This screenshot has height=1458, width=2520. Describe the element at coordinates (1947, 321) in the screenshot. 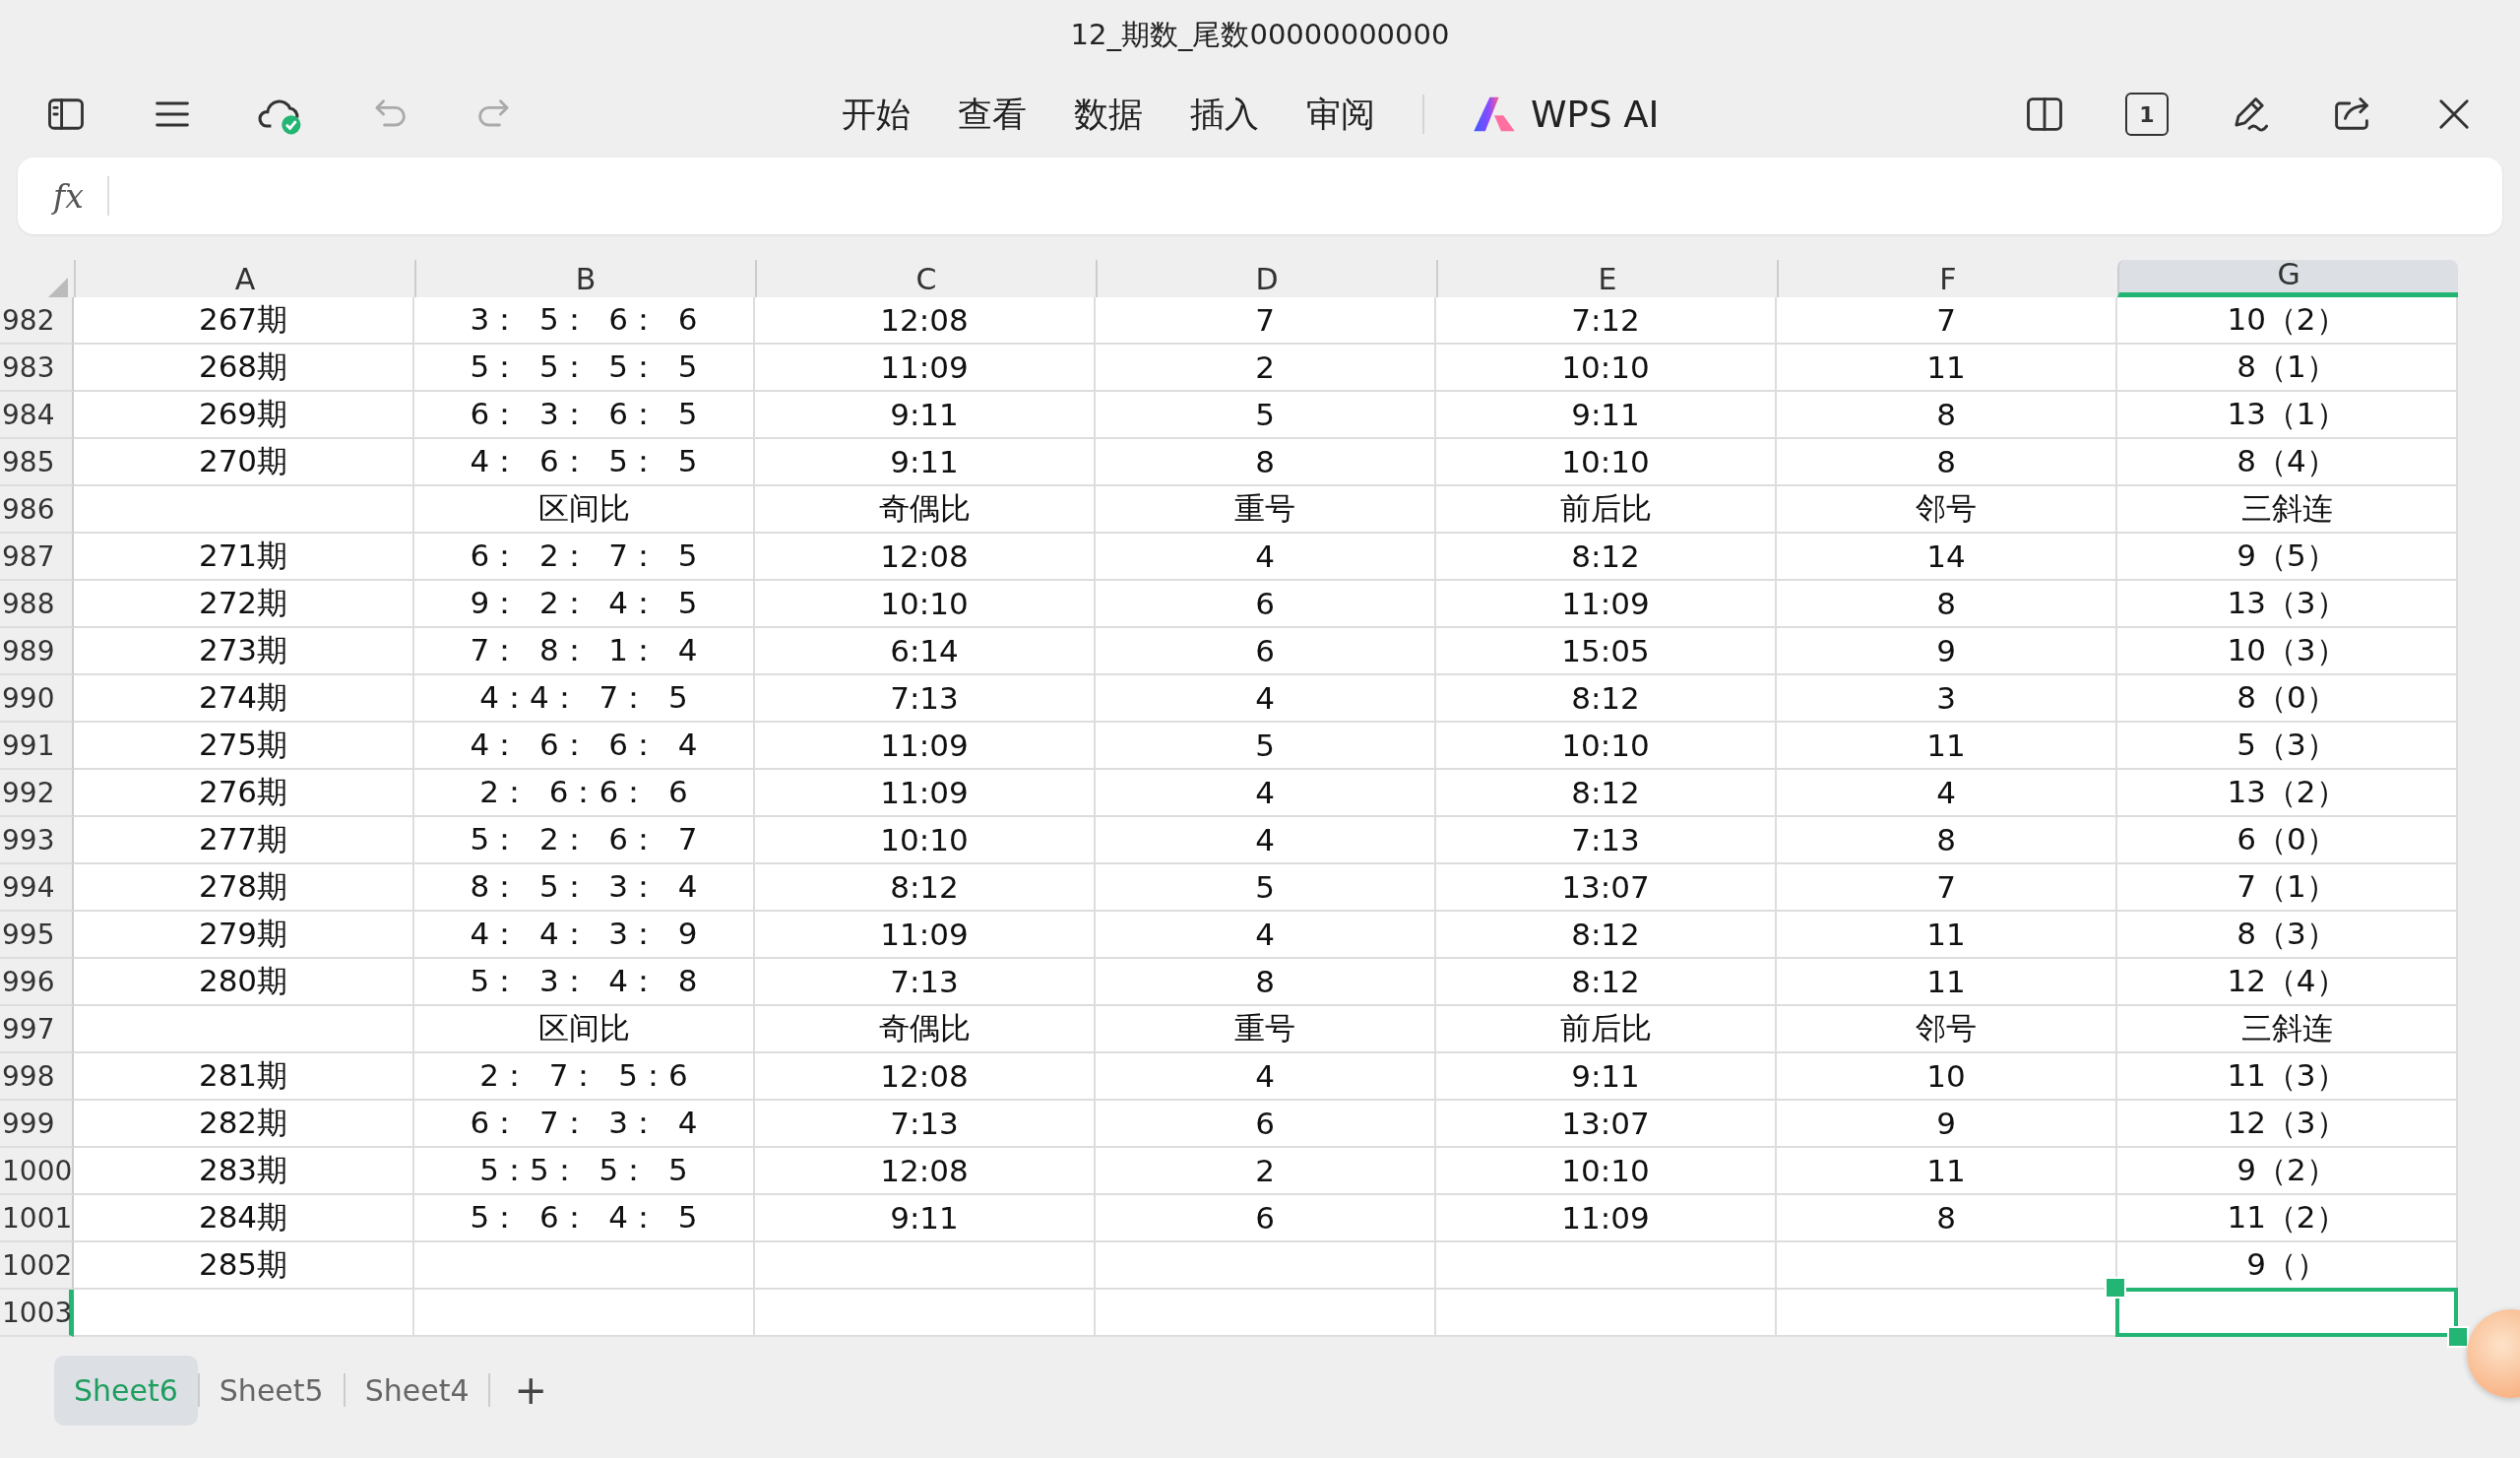

I see `table-cell: 7` at that location.